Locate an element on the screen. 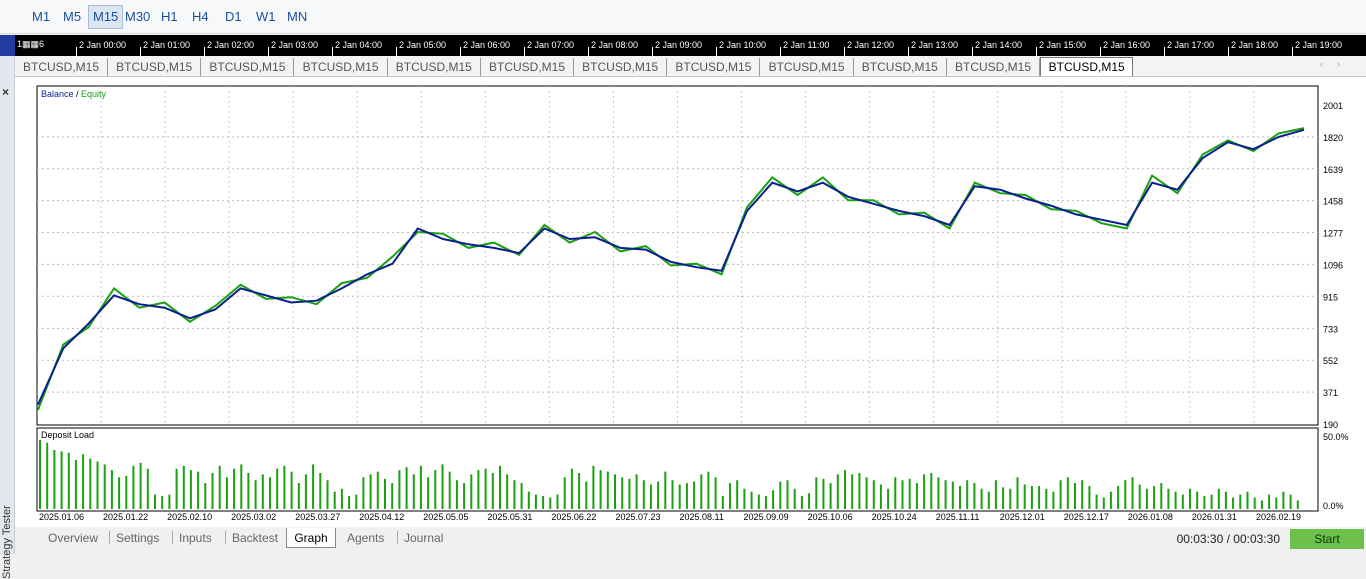  timeframe-m5: M5 is located at coordinates (72, 17).